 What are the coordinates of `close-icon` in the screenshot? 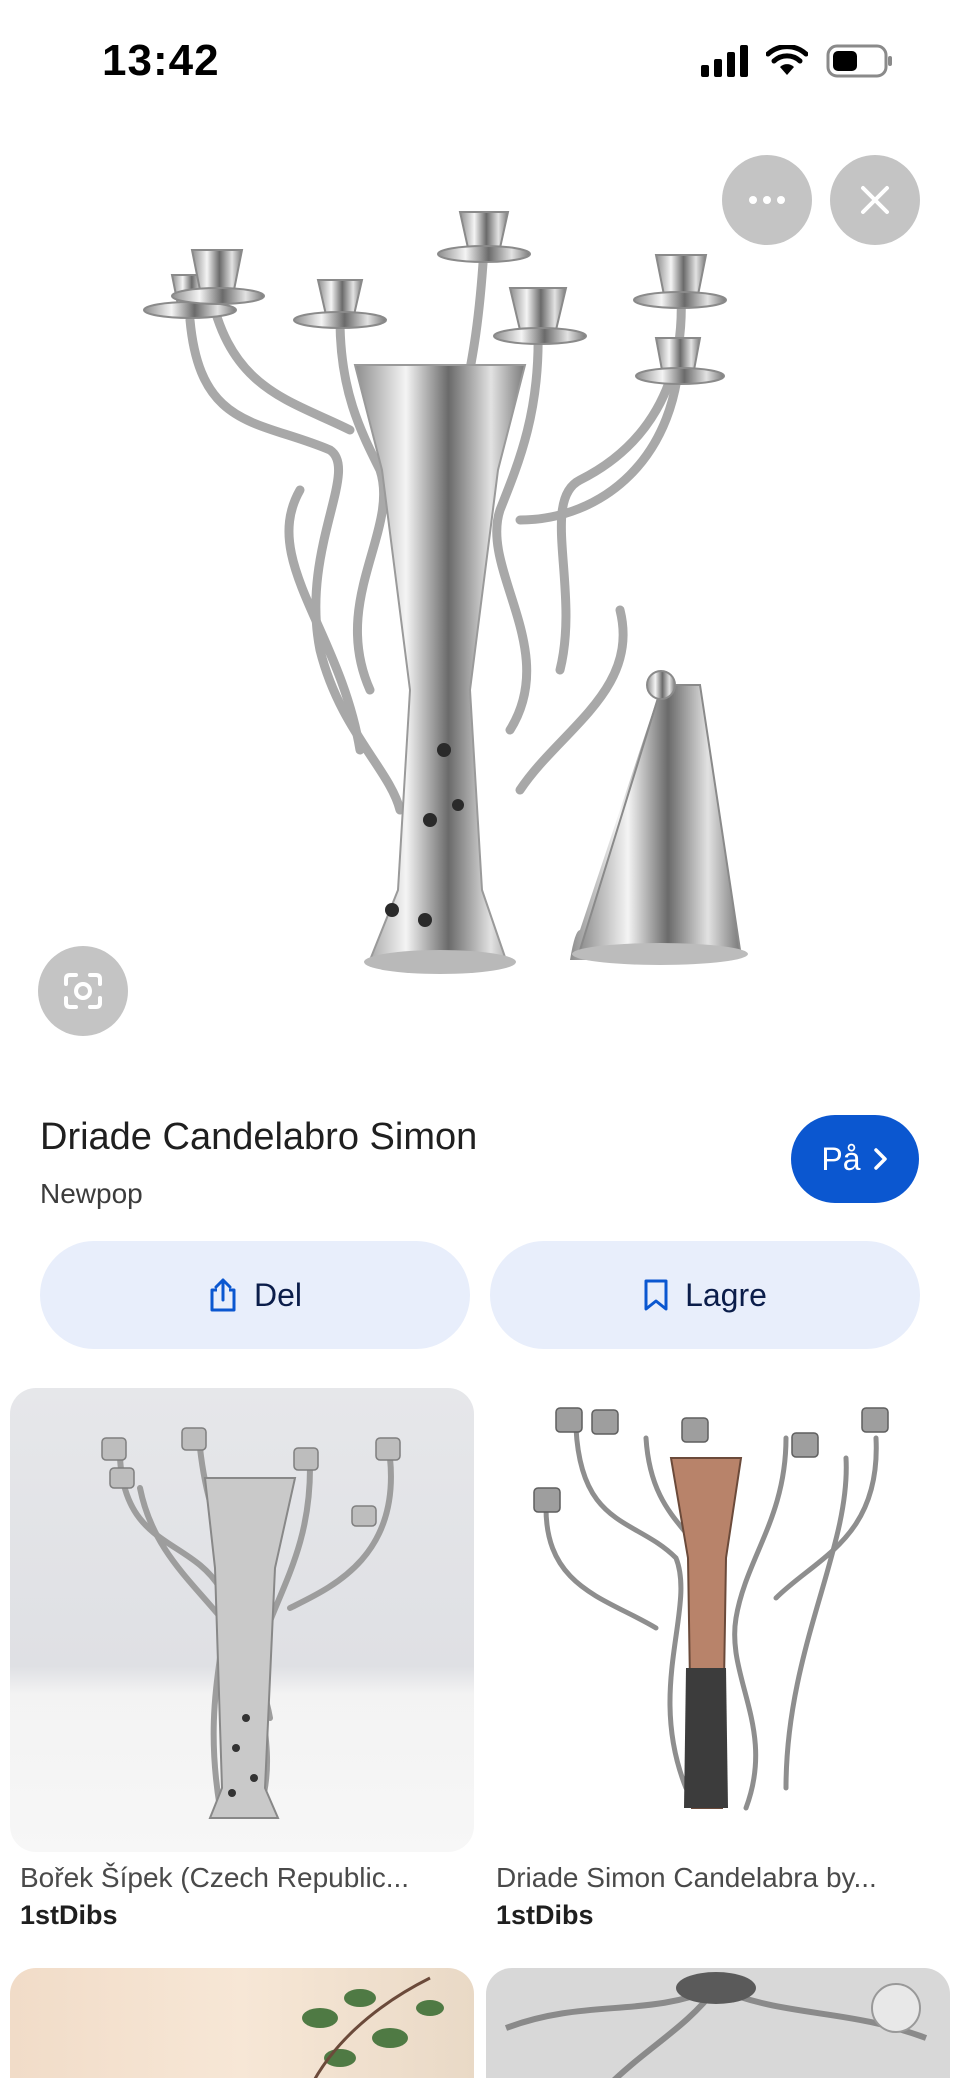 It's located at (875, 200).